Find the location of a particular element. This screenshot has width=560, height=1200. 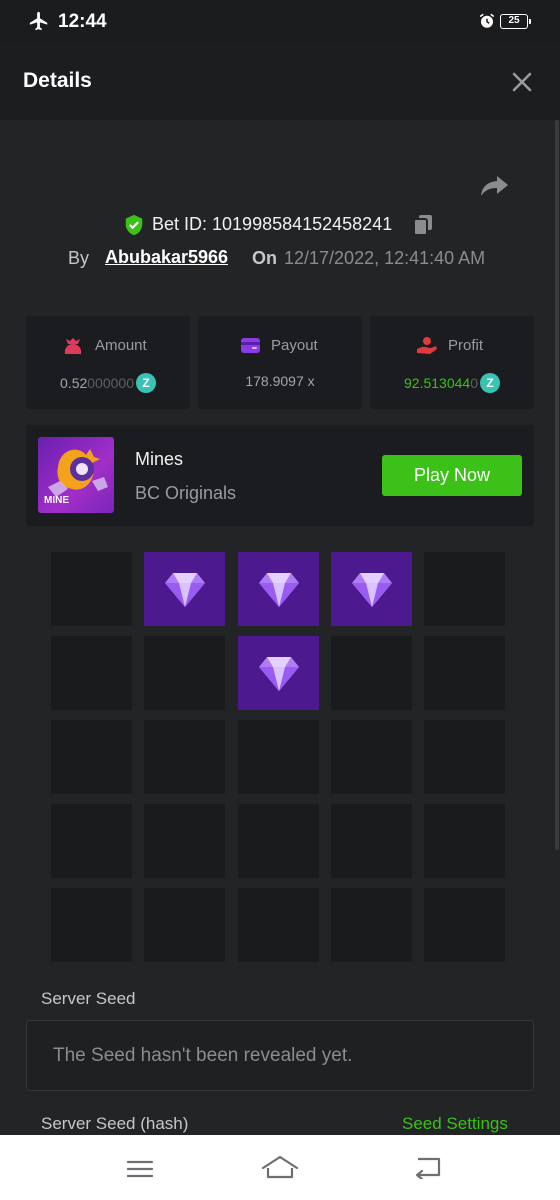

status-time: 12:44 is located at coordinates (82, 21).